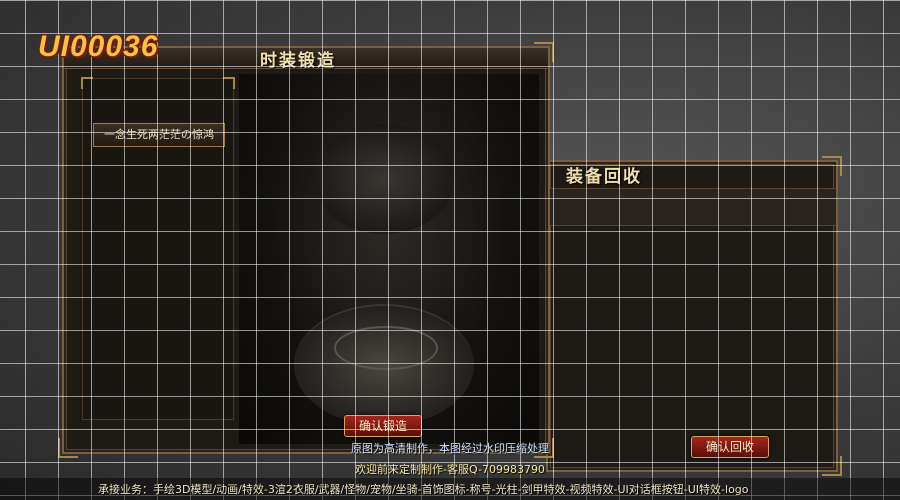  Describe the element at coordinates (384, 179) in the screenshot. I see `dragon-emblem-icon` at that location.